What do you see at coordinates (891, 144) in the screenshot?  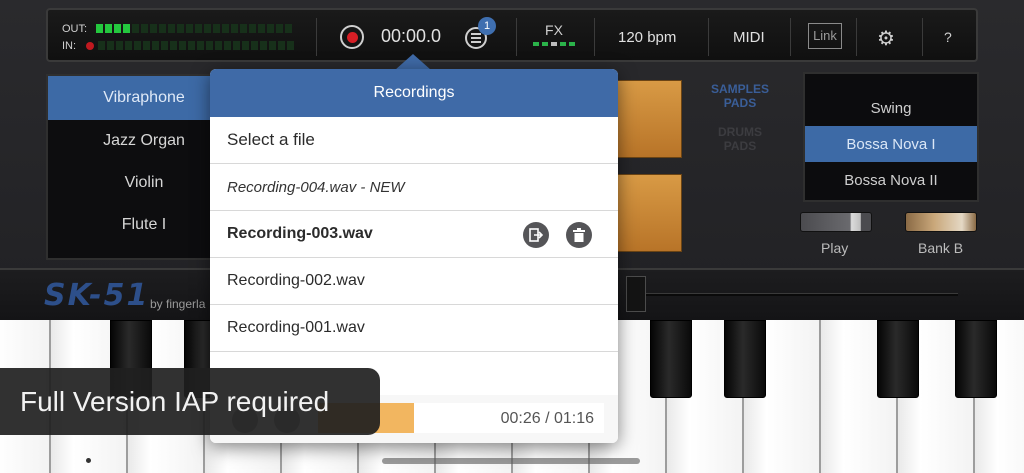 I see `style-item-bossa-nova-1: Bossa Nova I` at bounding box center [891, 144].